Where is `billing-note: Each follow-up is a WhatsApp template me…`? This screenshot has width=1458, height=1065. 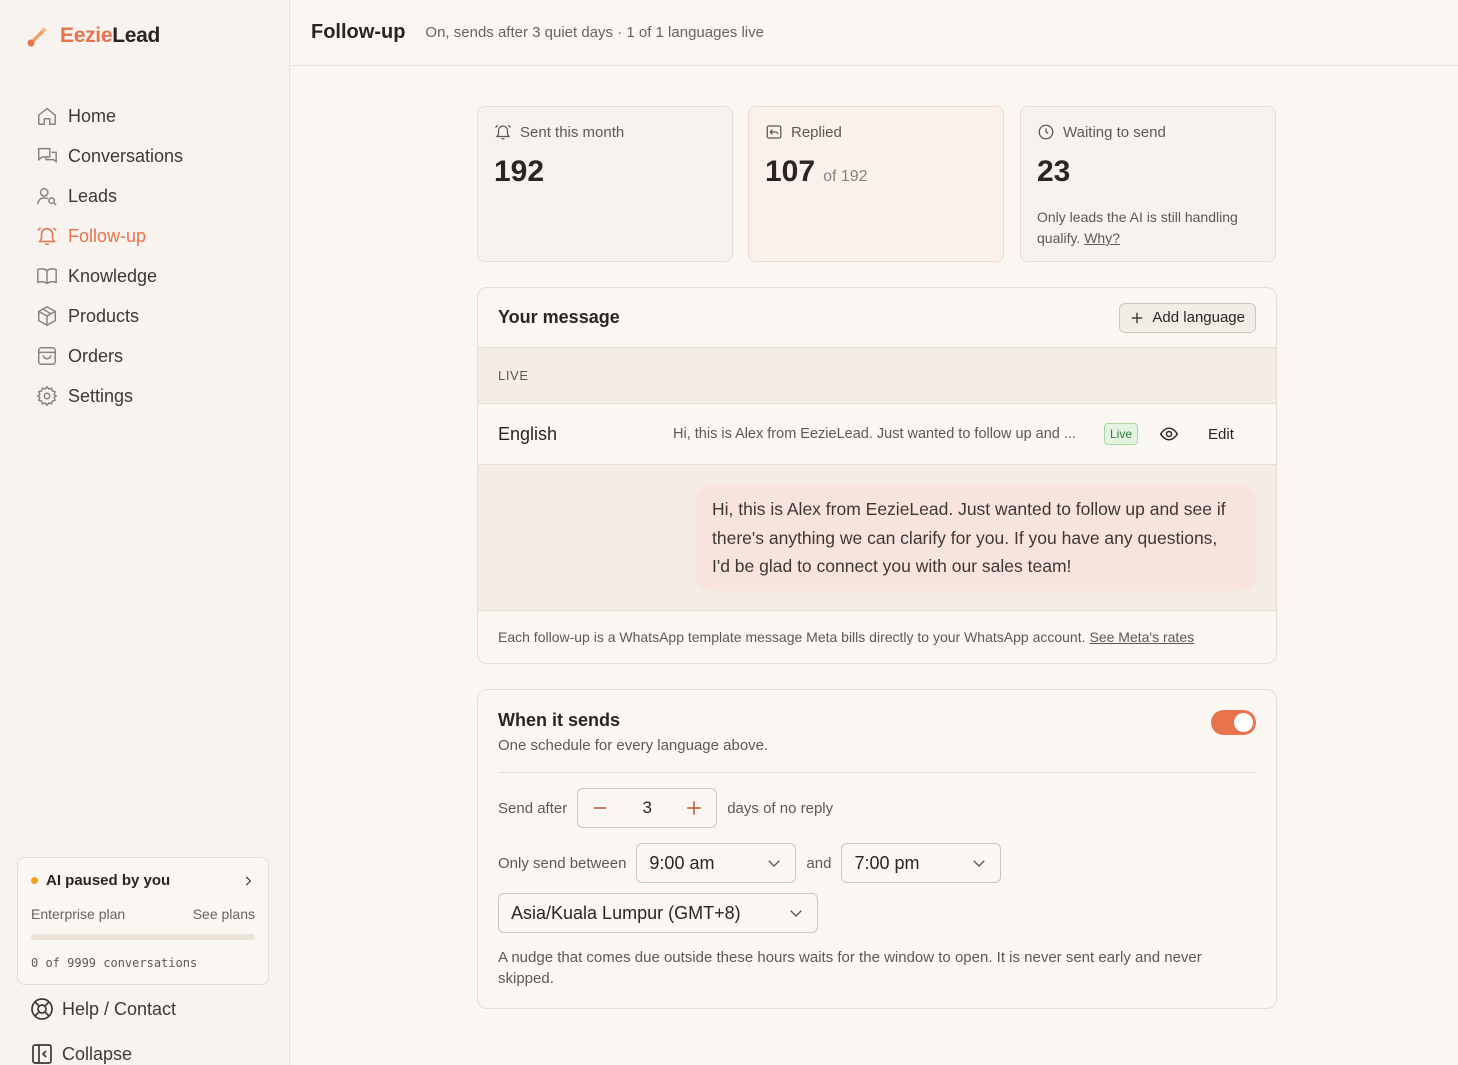 billing-note: Each follow-up is a WhatsApp template me… is located at coordinates (846, 636).